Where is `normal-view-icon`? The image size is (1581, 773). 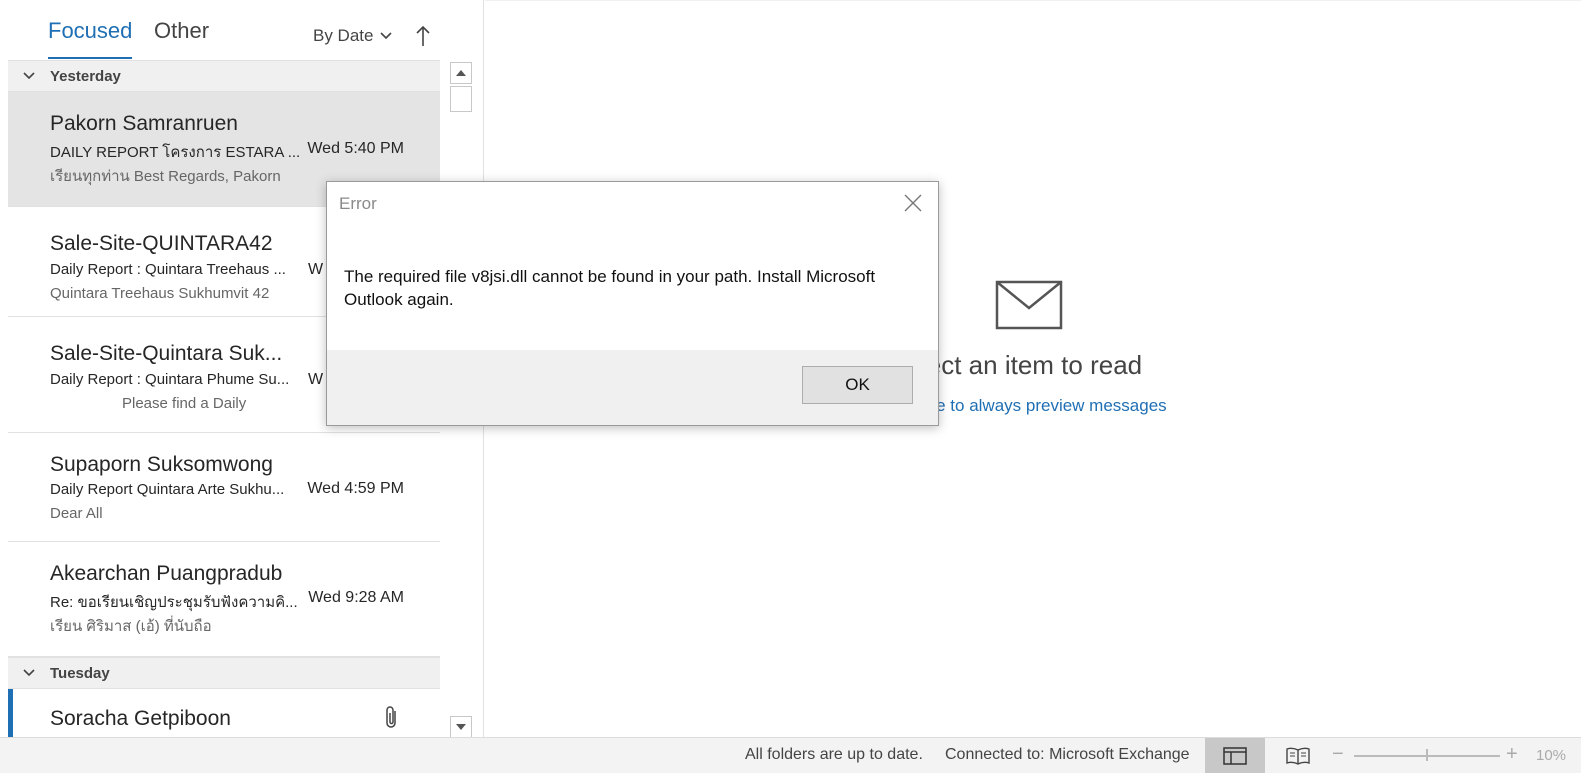
normal-view-icon is located at coordinates (1235, 756).